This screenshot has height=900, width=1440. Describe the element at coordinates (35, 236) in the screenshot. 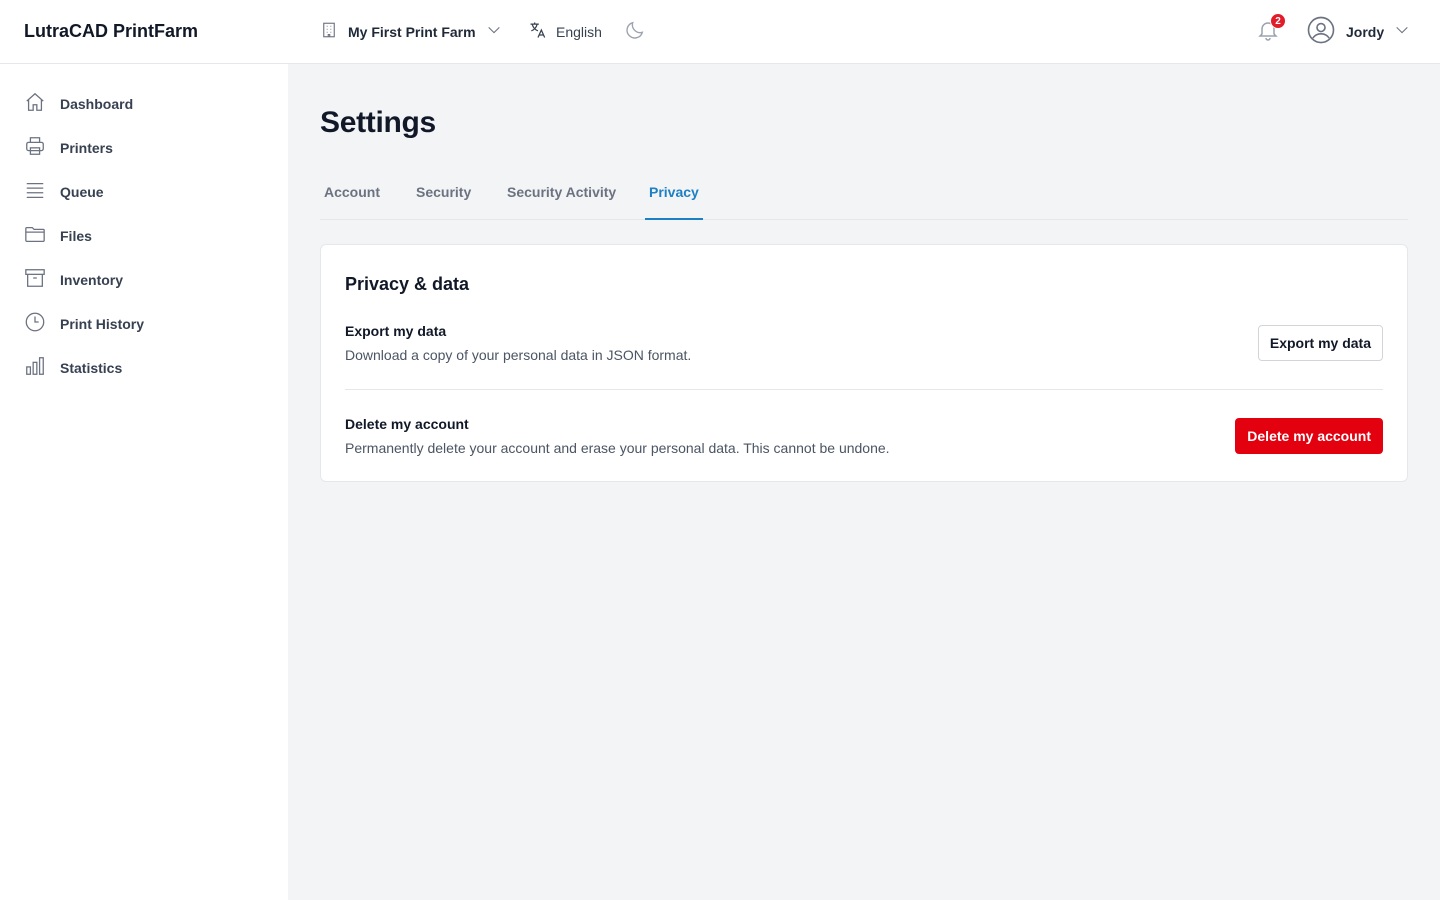

I see `folder-icon` at that location.